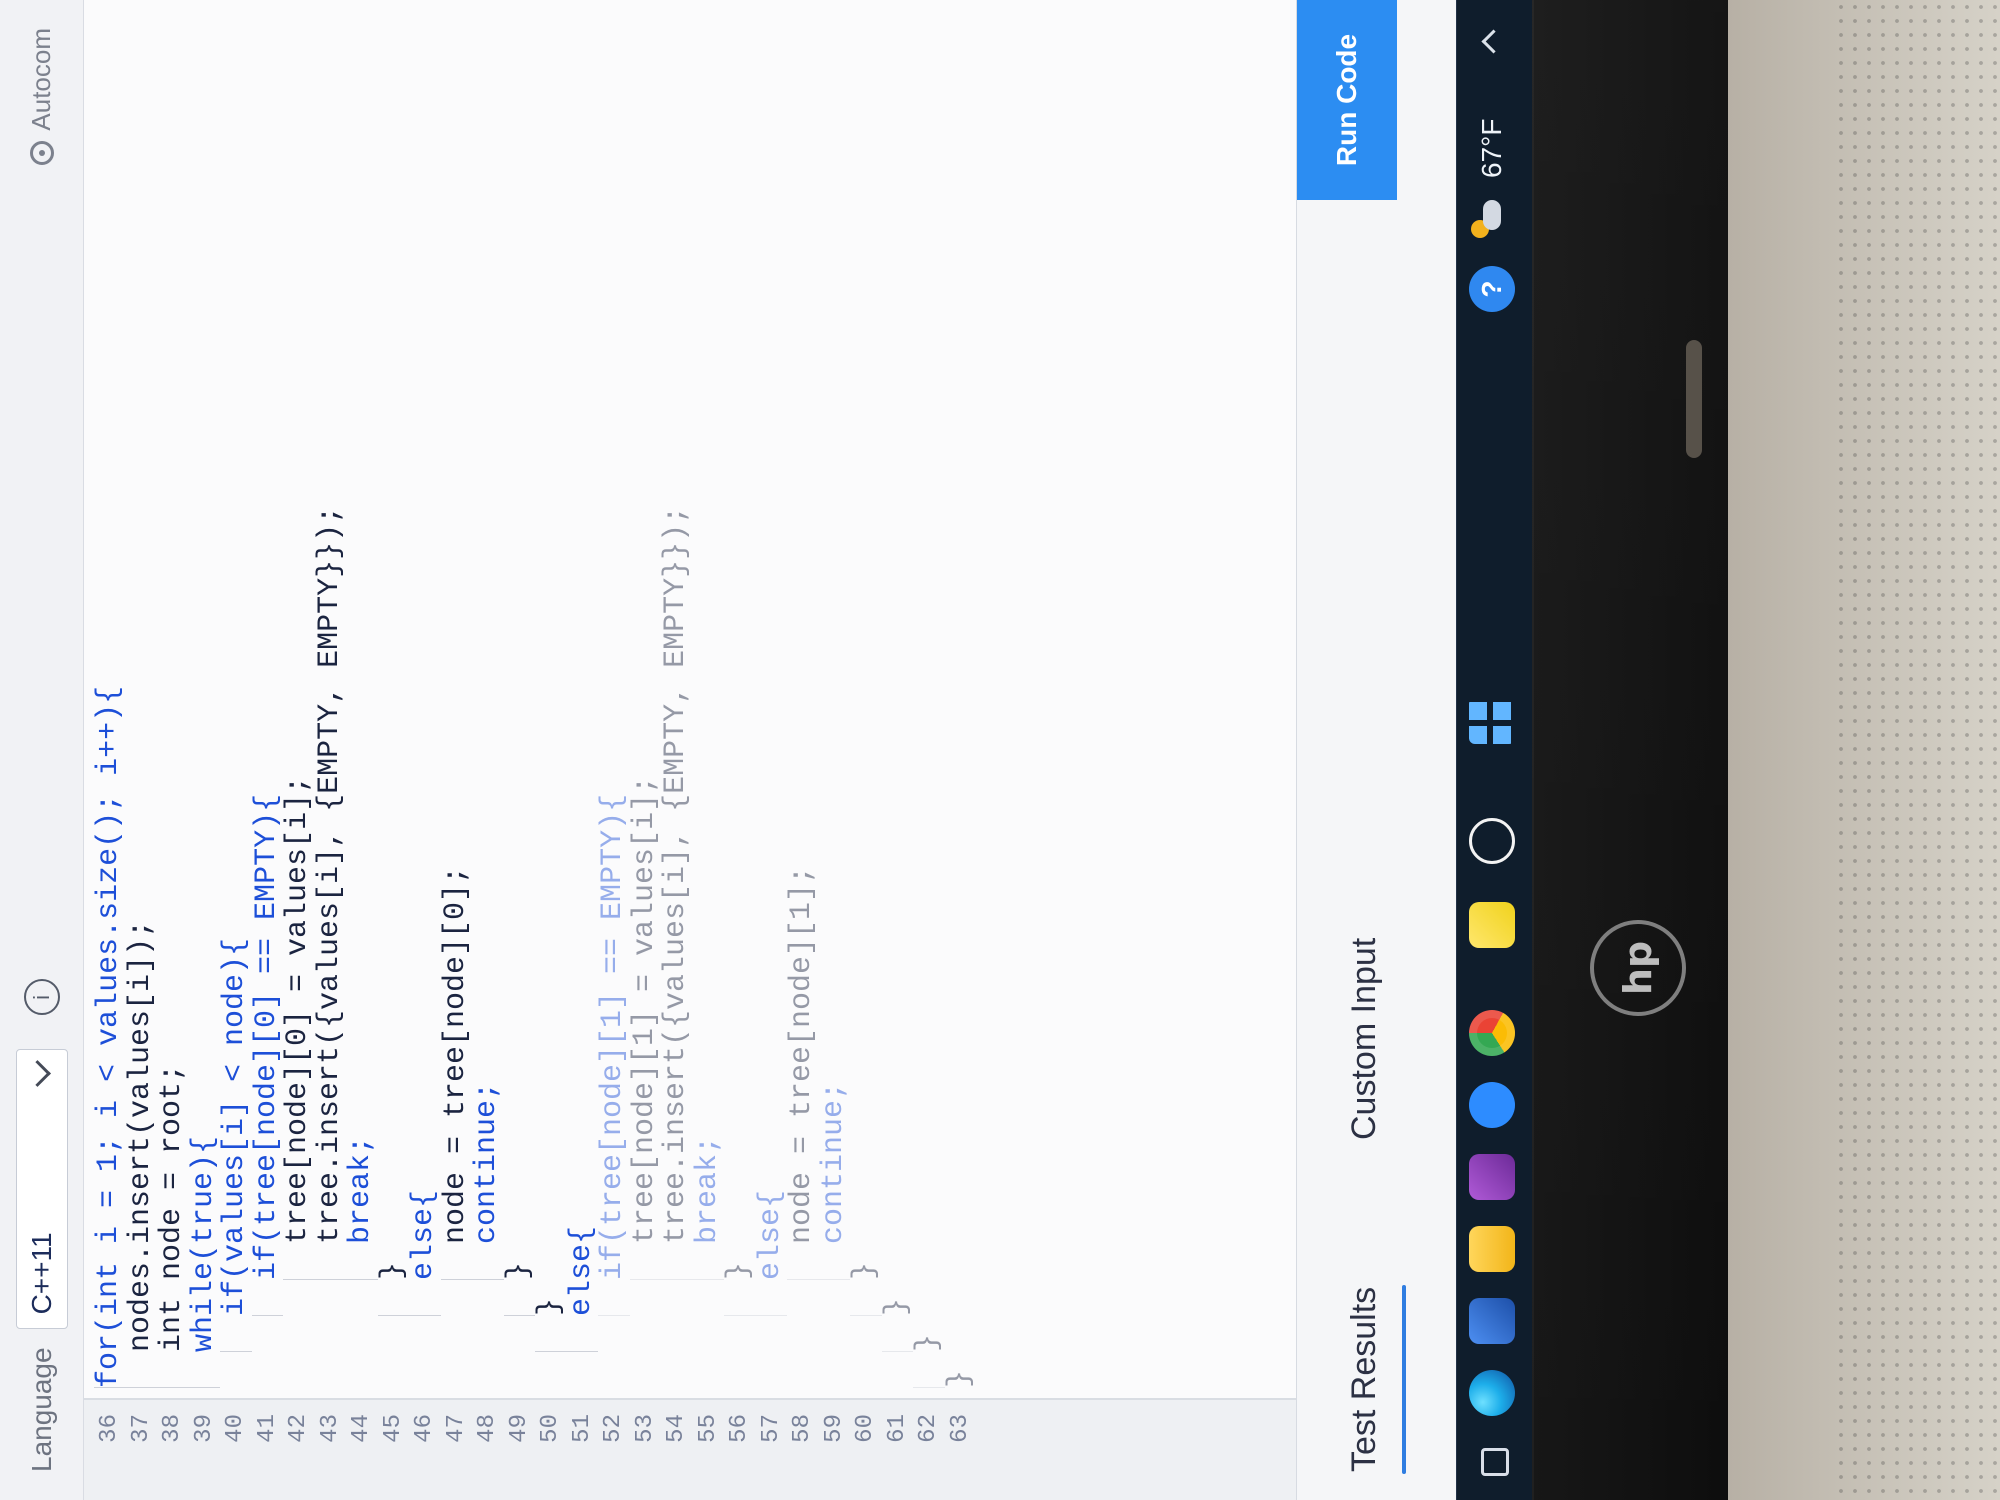 Image resolution: width=2000 pixels, height=1500 pixels. I want to click on file-explorer-icon, so click(1492, 1249).